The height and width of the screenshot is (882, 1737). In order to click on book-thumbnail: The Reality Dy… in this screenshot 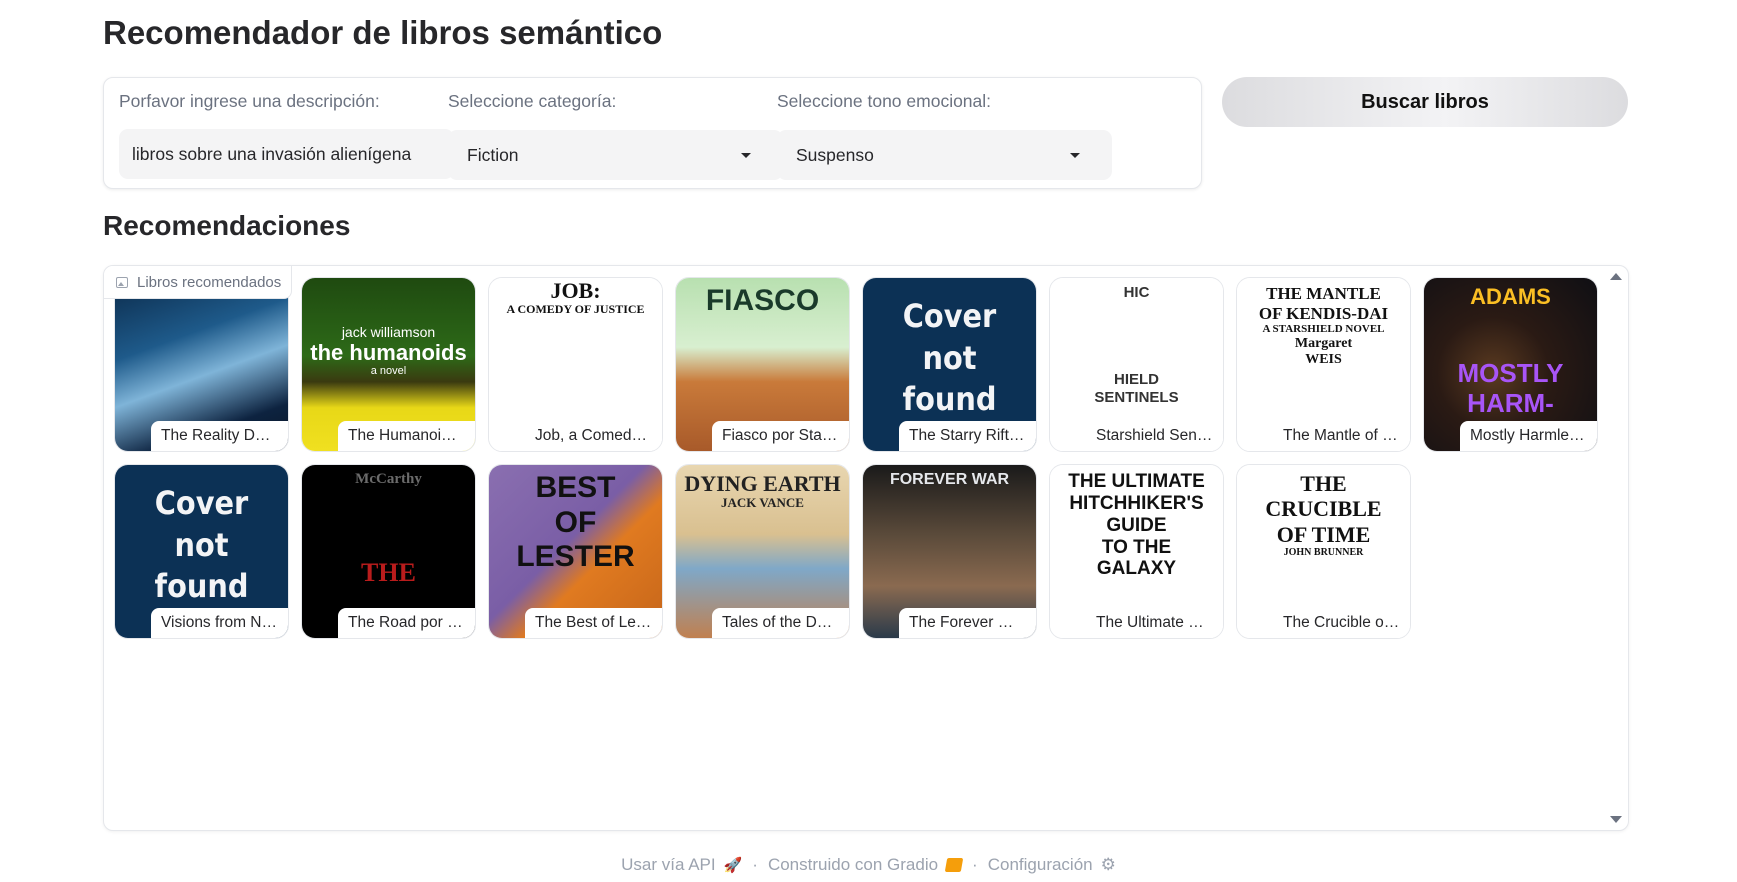, I will do `click(201, 364)`.